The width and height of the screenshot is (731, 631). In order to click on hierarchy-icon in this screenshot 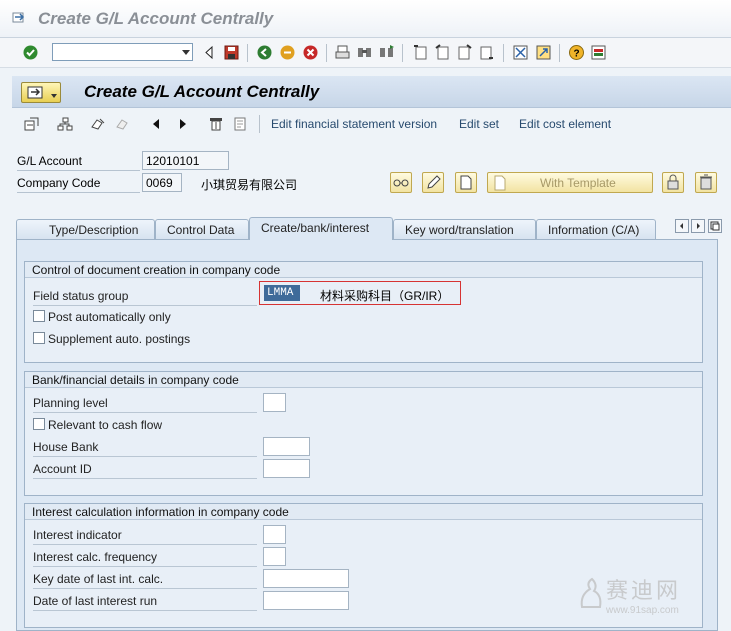, I will do `click(65, 124)`.